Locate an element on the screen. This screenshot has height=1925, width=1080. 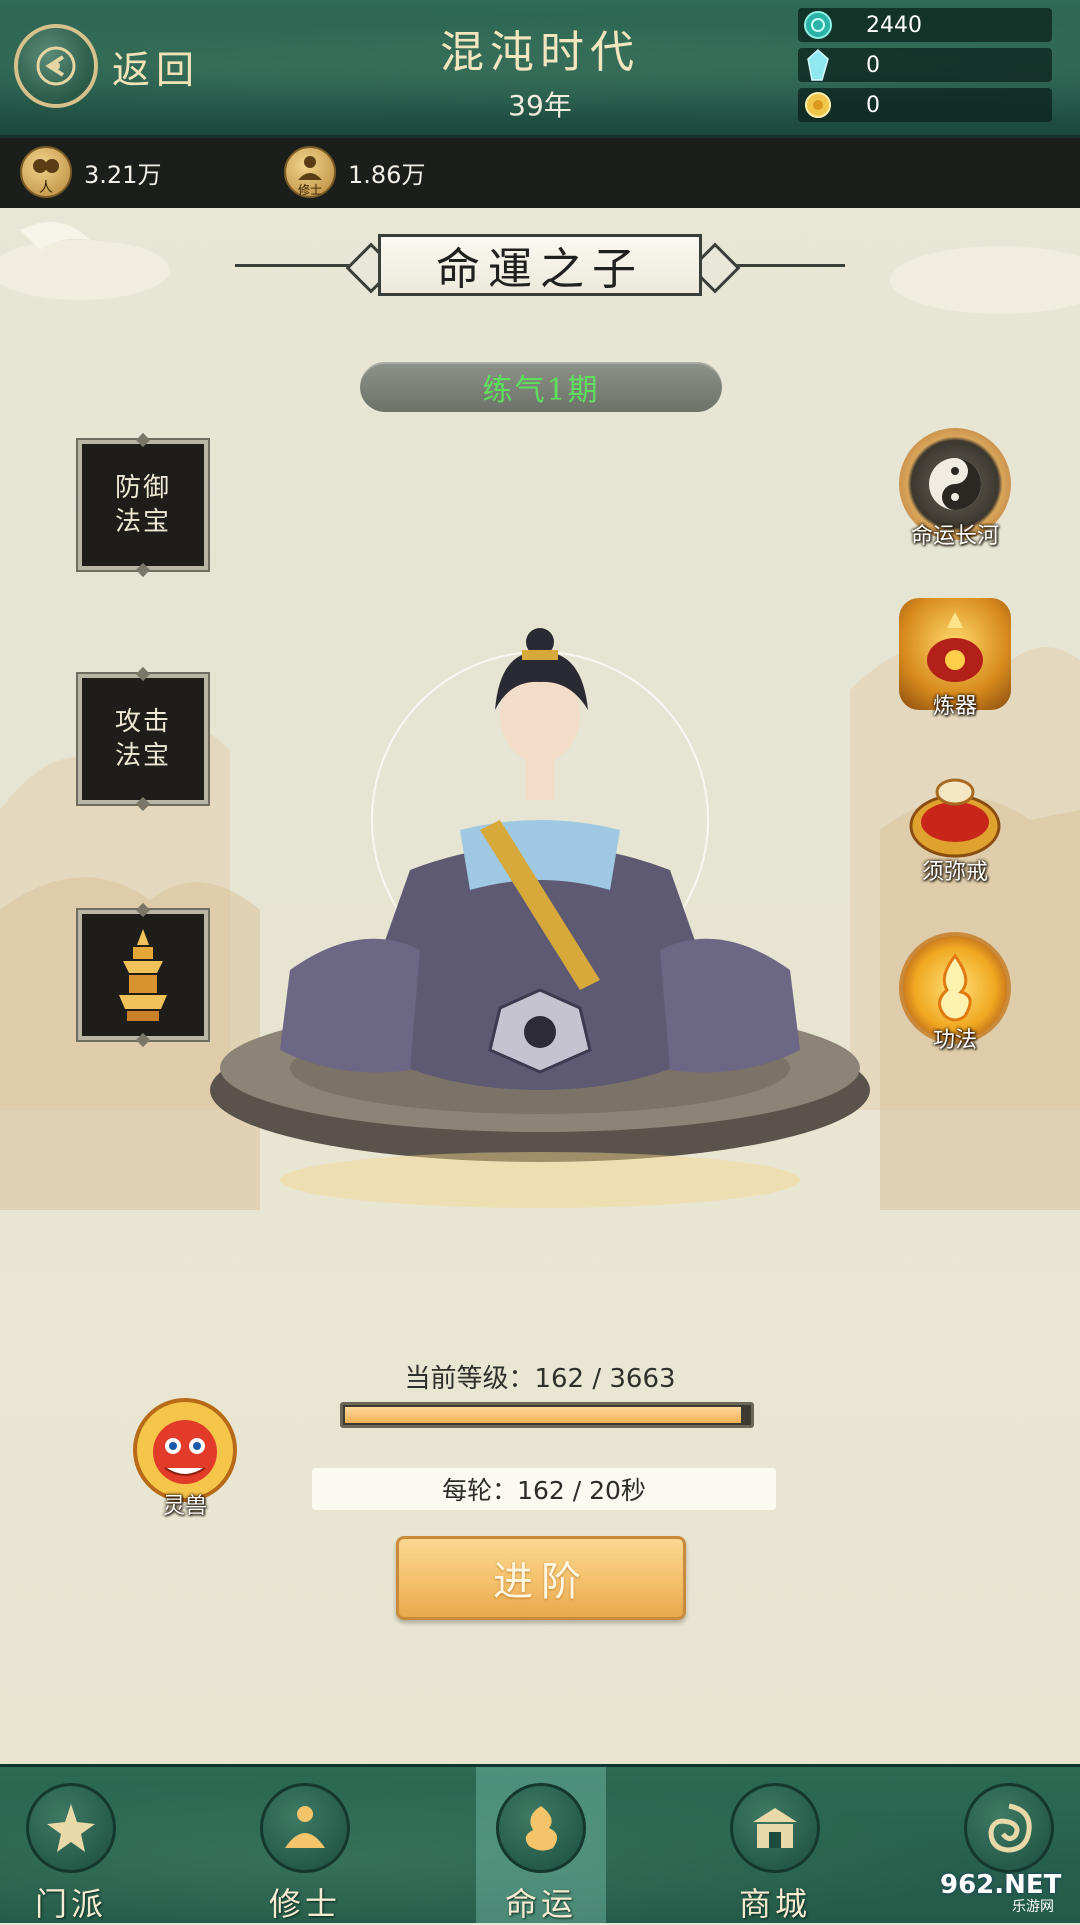
back-arrow-icon is located at coordinates (56, 66).